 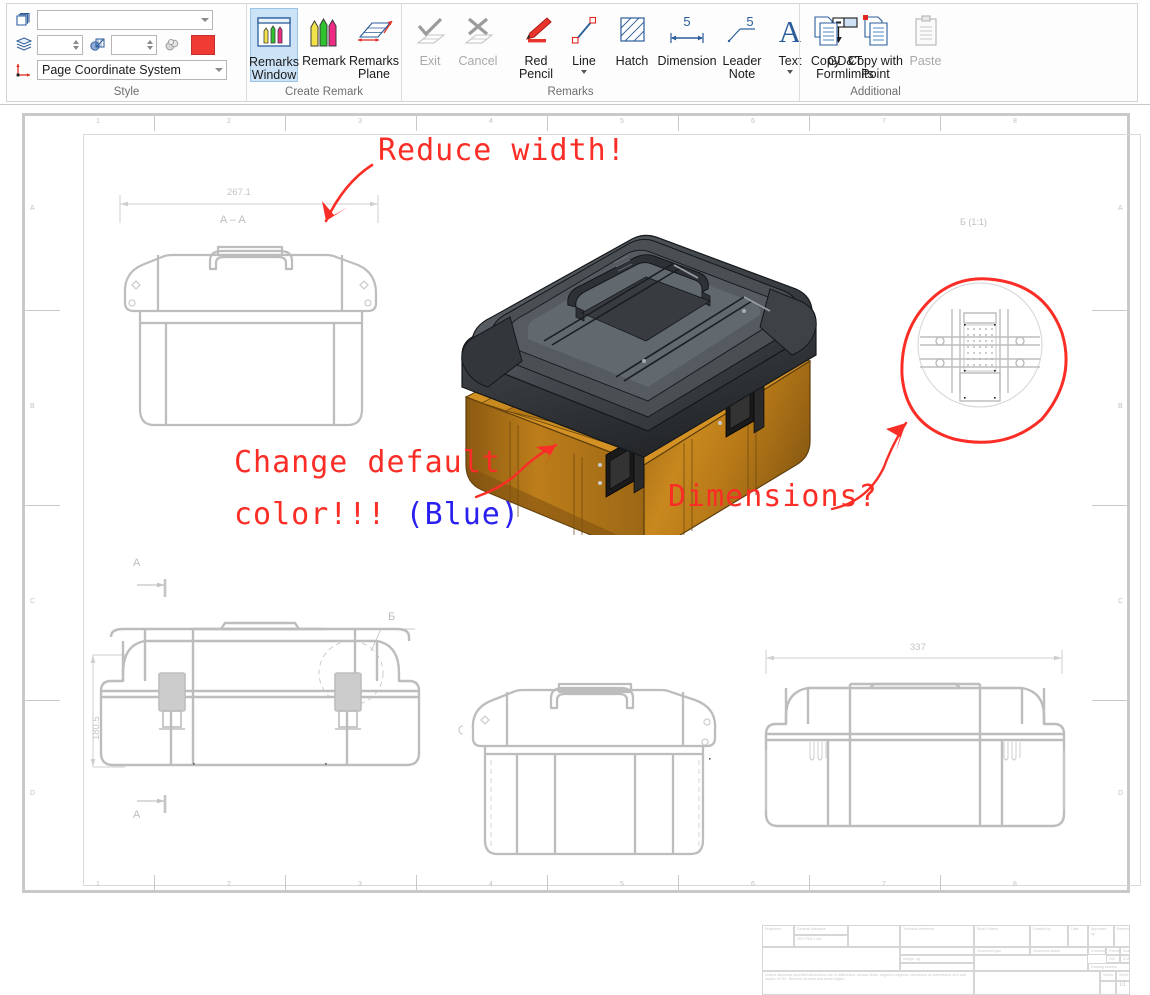 I want to click on copy-with-point-label-line1: Copy with, so click(x=875, y=61).